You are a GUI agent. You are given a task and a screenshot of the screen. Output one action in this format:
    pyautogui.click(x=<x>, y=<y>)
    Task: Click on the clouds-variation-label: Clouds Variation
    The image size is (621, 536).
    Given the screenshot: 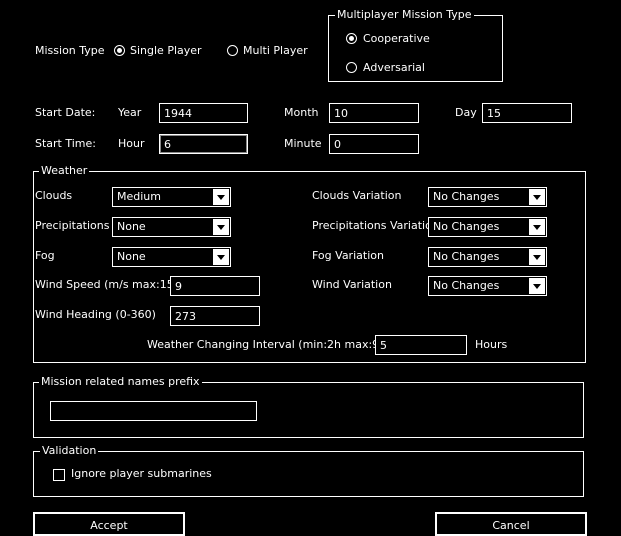 What is the action you would take?
    pyautogui.click(x=357, y=195)
    